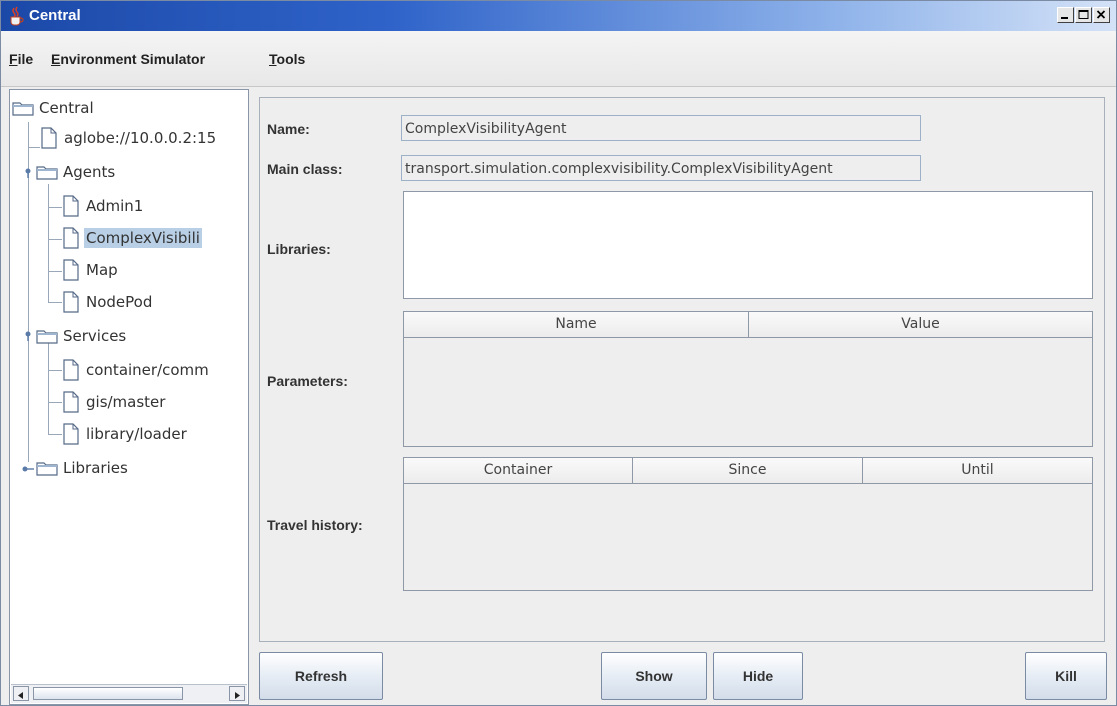 This screenshot has width=1117, height=706. I want to click on tree-node-agent: NodePod, so click(108, 302).